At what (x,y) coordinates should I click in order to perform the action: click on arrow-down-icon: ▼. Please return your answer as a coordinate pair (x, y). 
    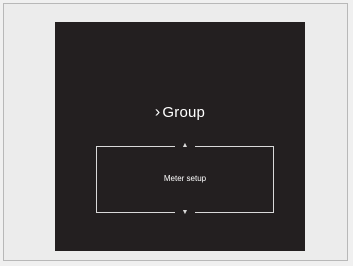
    Looking at the image, I should click on (185, 213).